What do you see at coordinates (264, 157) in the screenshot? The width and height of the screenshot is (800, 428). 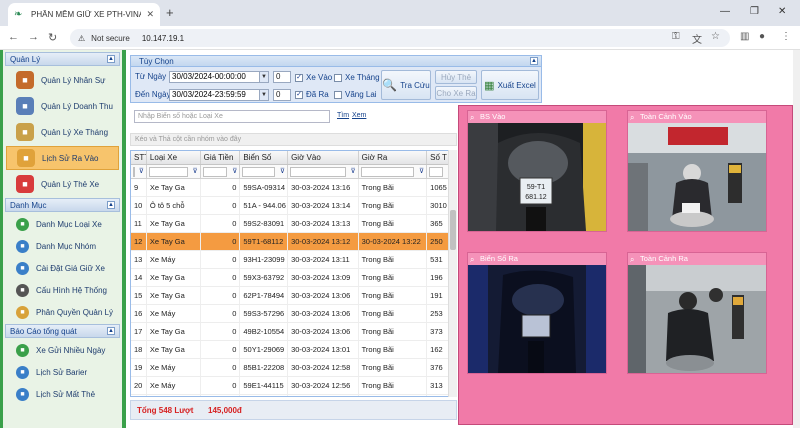 I see `column-header: Biển Số` at bounding box center [264, 157].